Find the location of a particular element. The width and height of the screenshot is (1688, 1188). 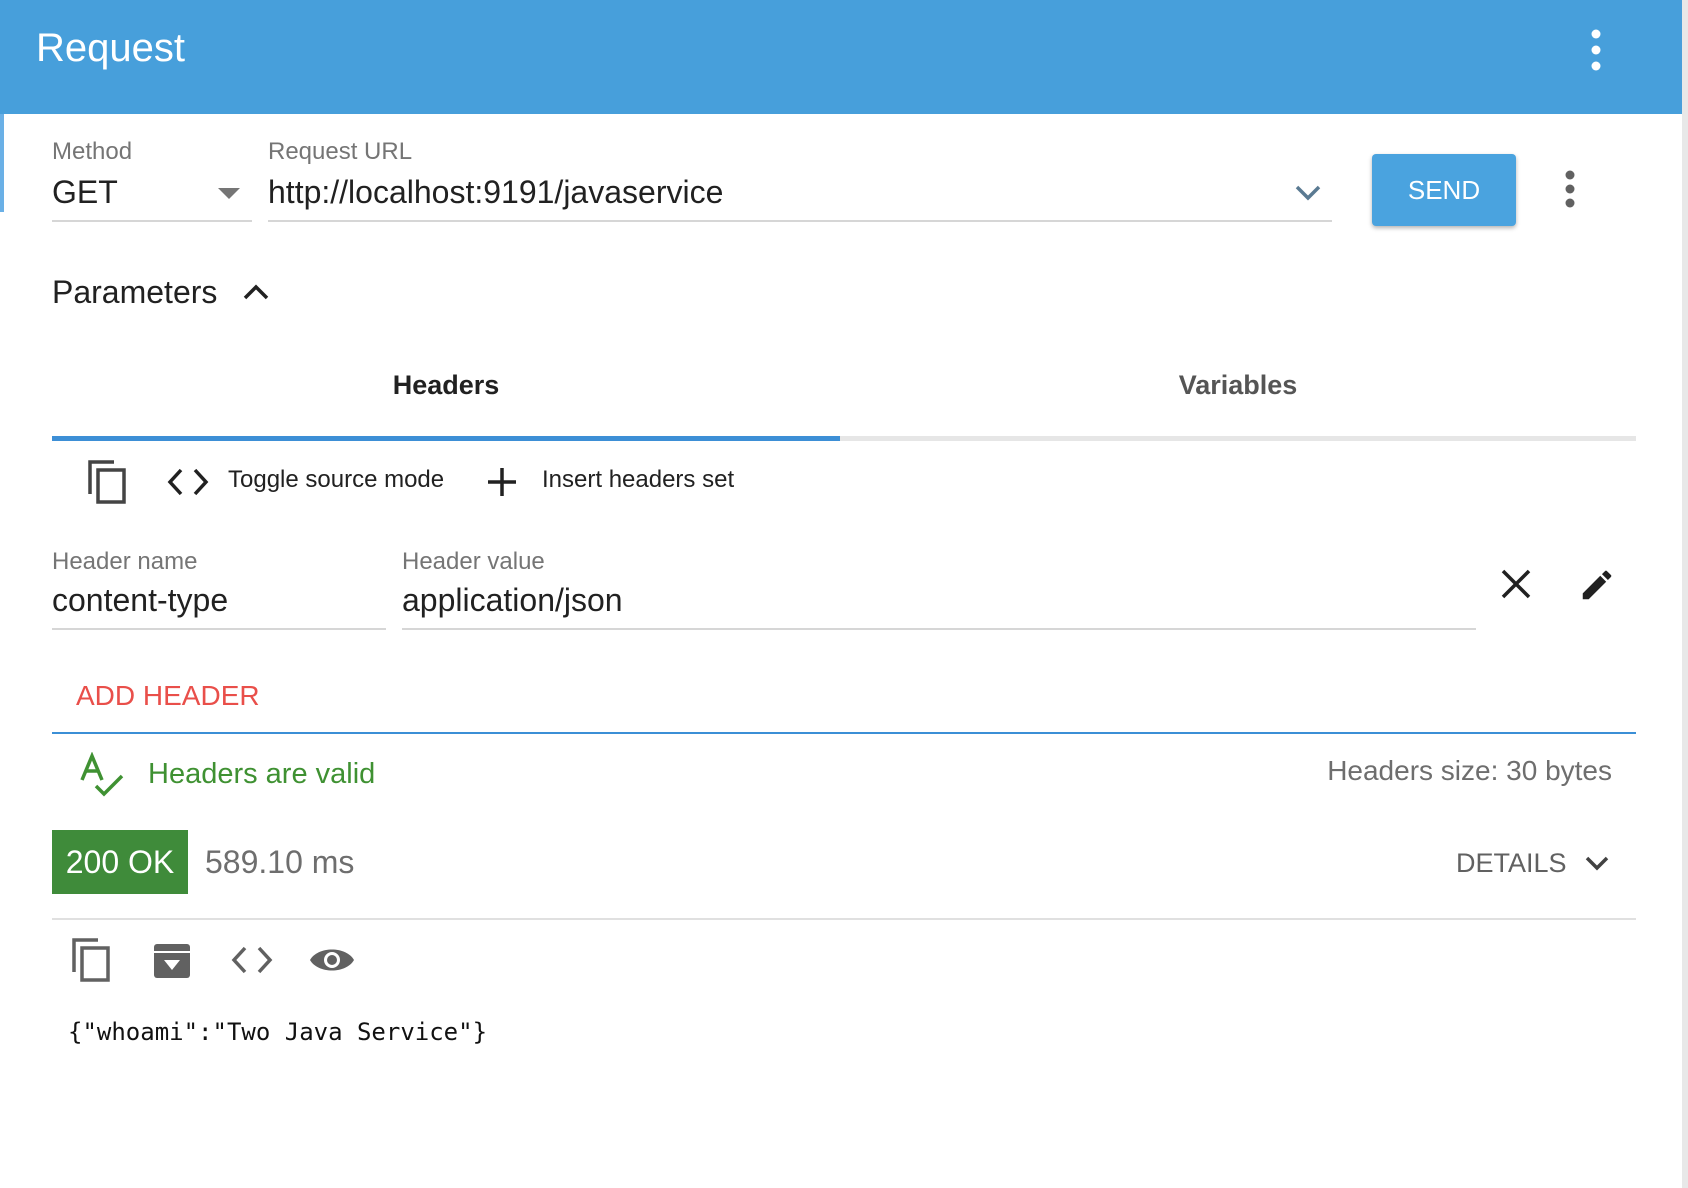

url-underline is located at coordinates (800, 221).